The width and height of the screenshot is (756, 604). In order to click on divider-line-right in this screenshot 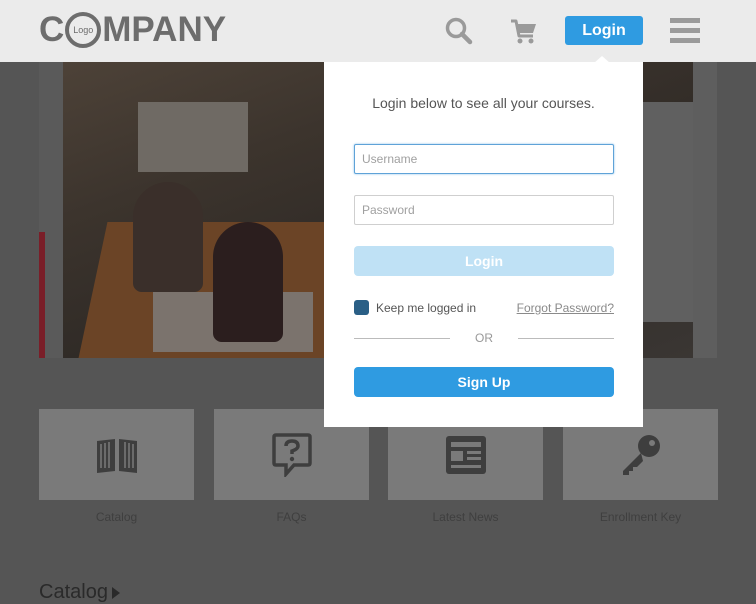, I will do `click(566, 338)`.